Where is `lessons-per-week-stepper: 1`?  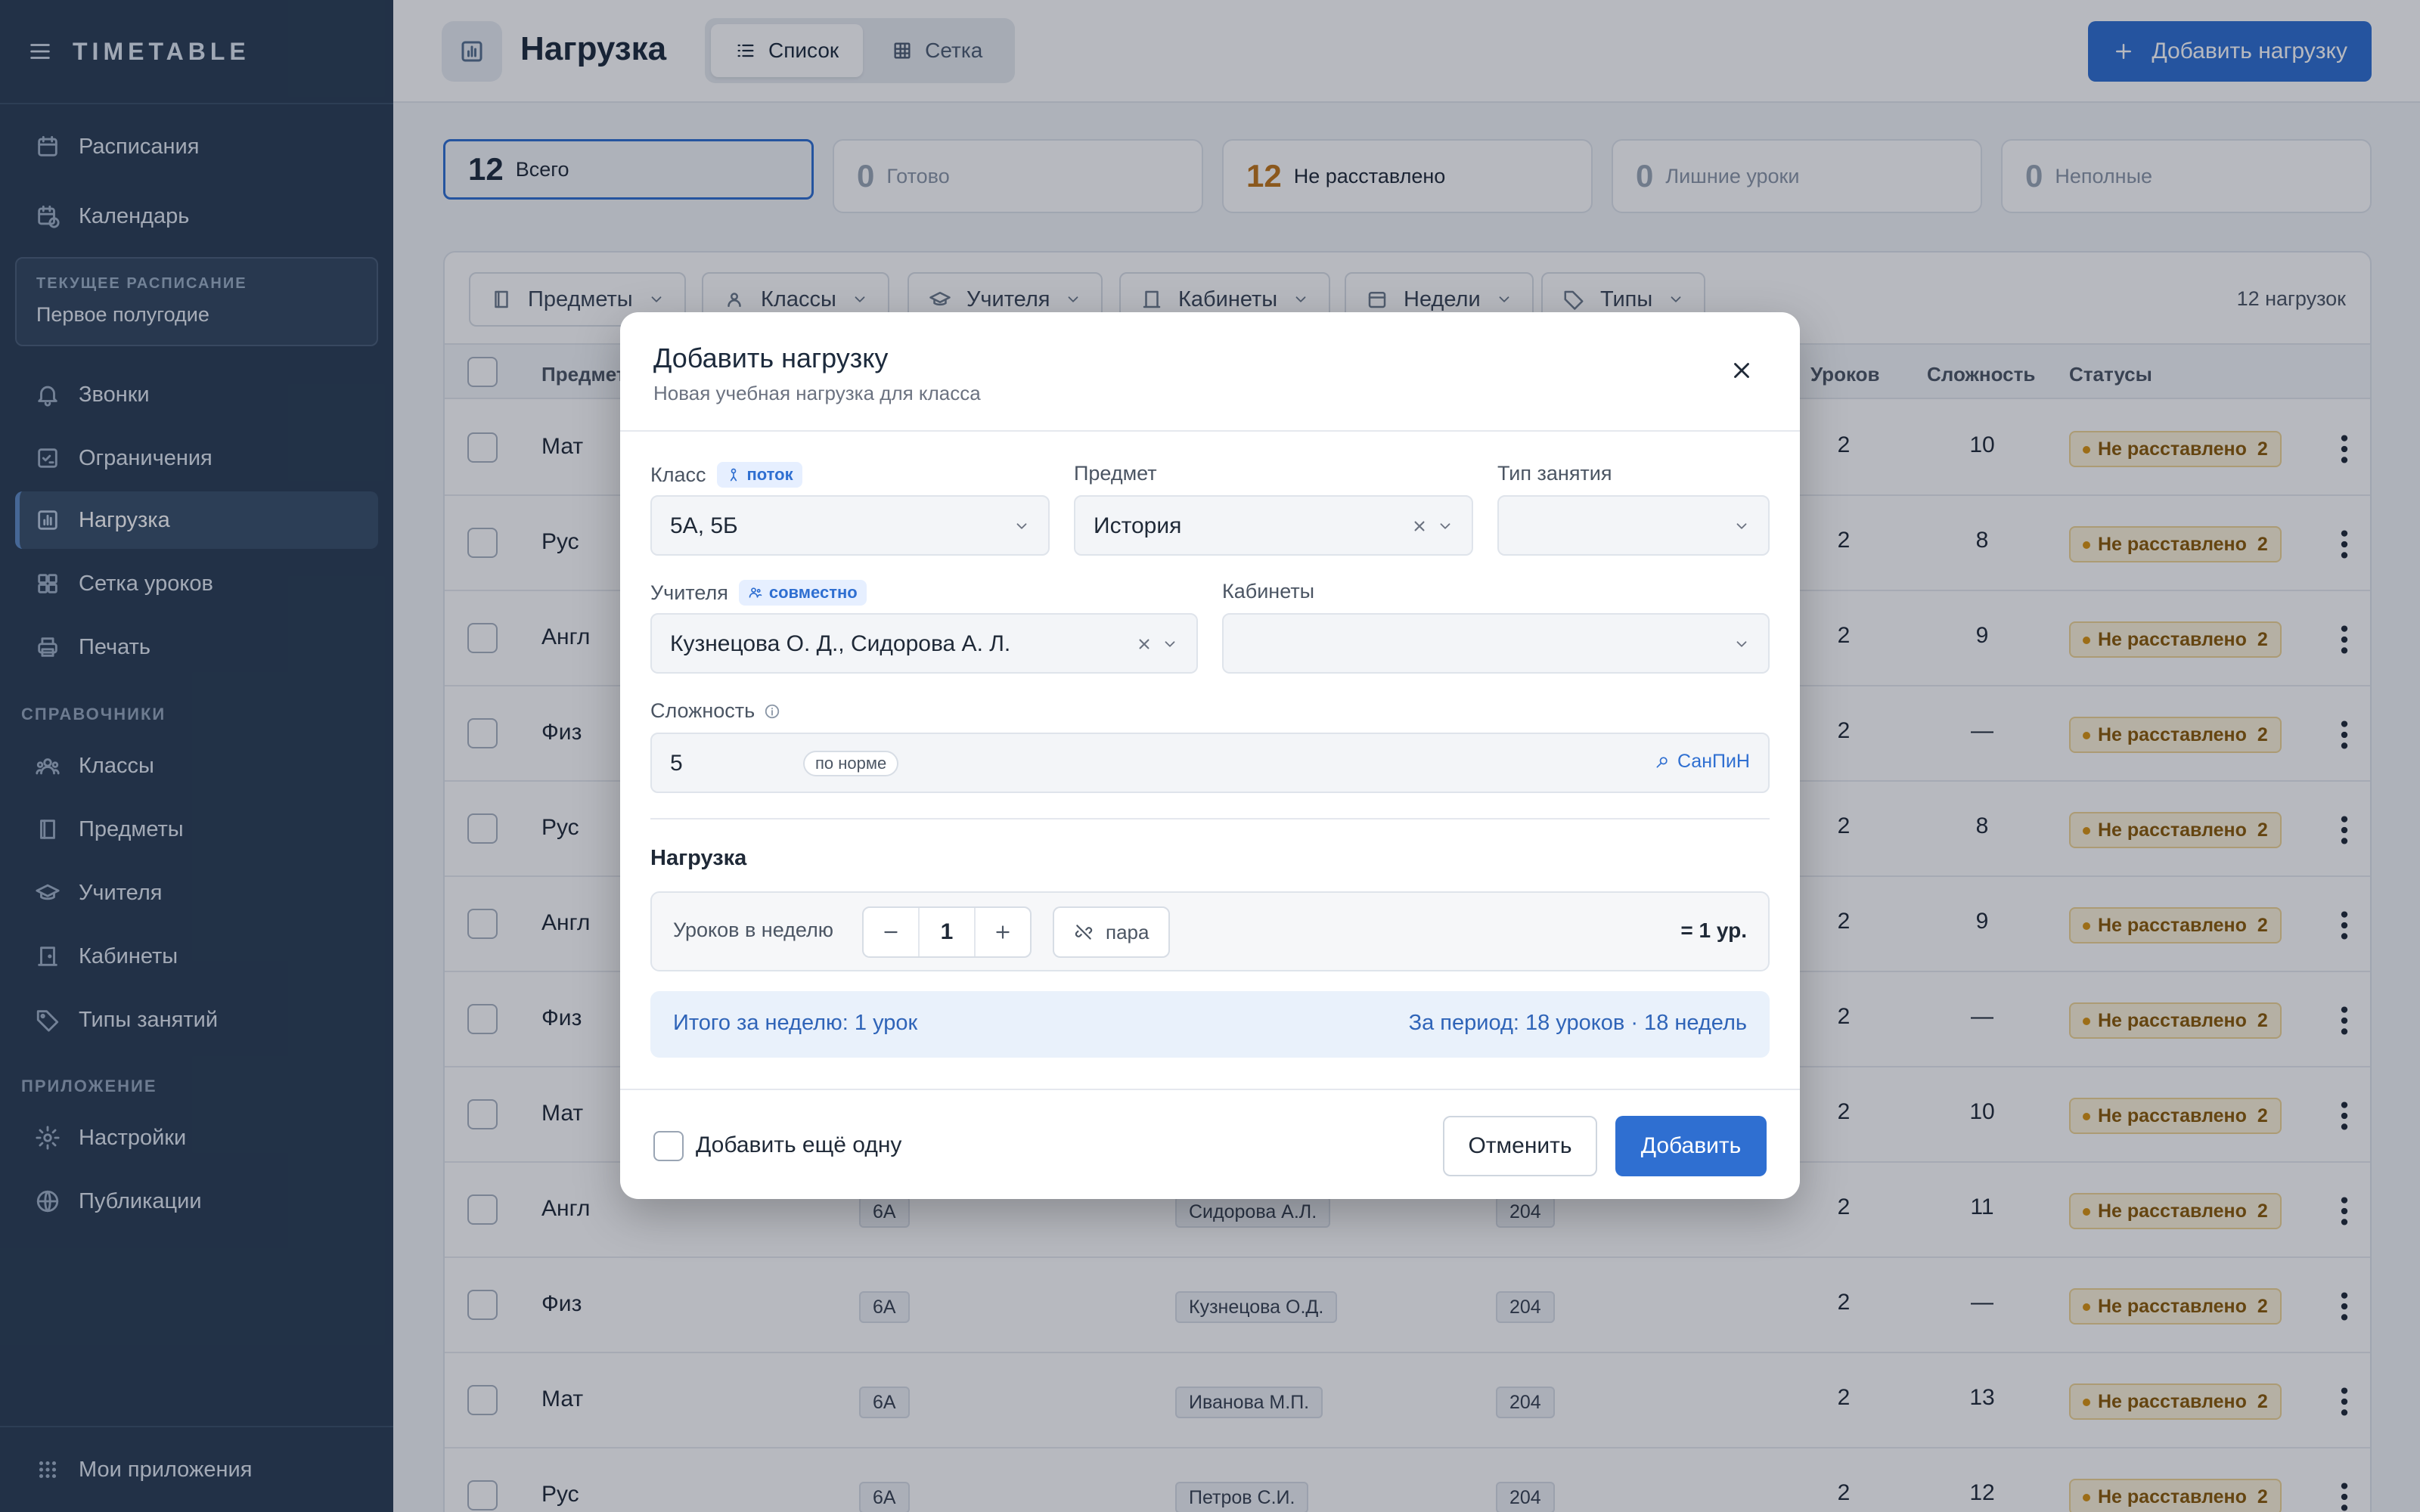
lessons-per-week-stepper: 1 is located at coordinates (947, 932).